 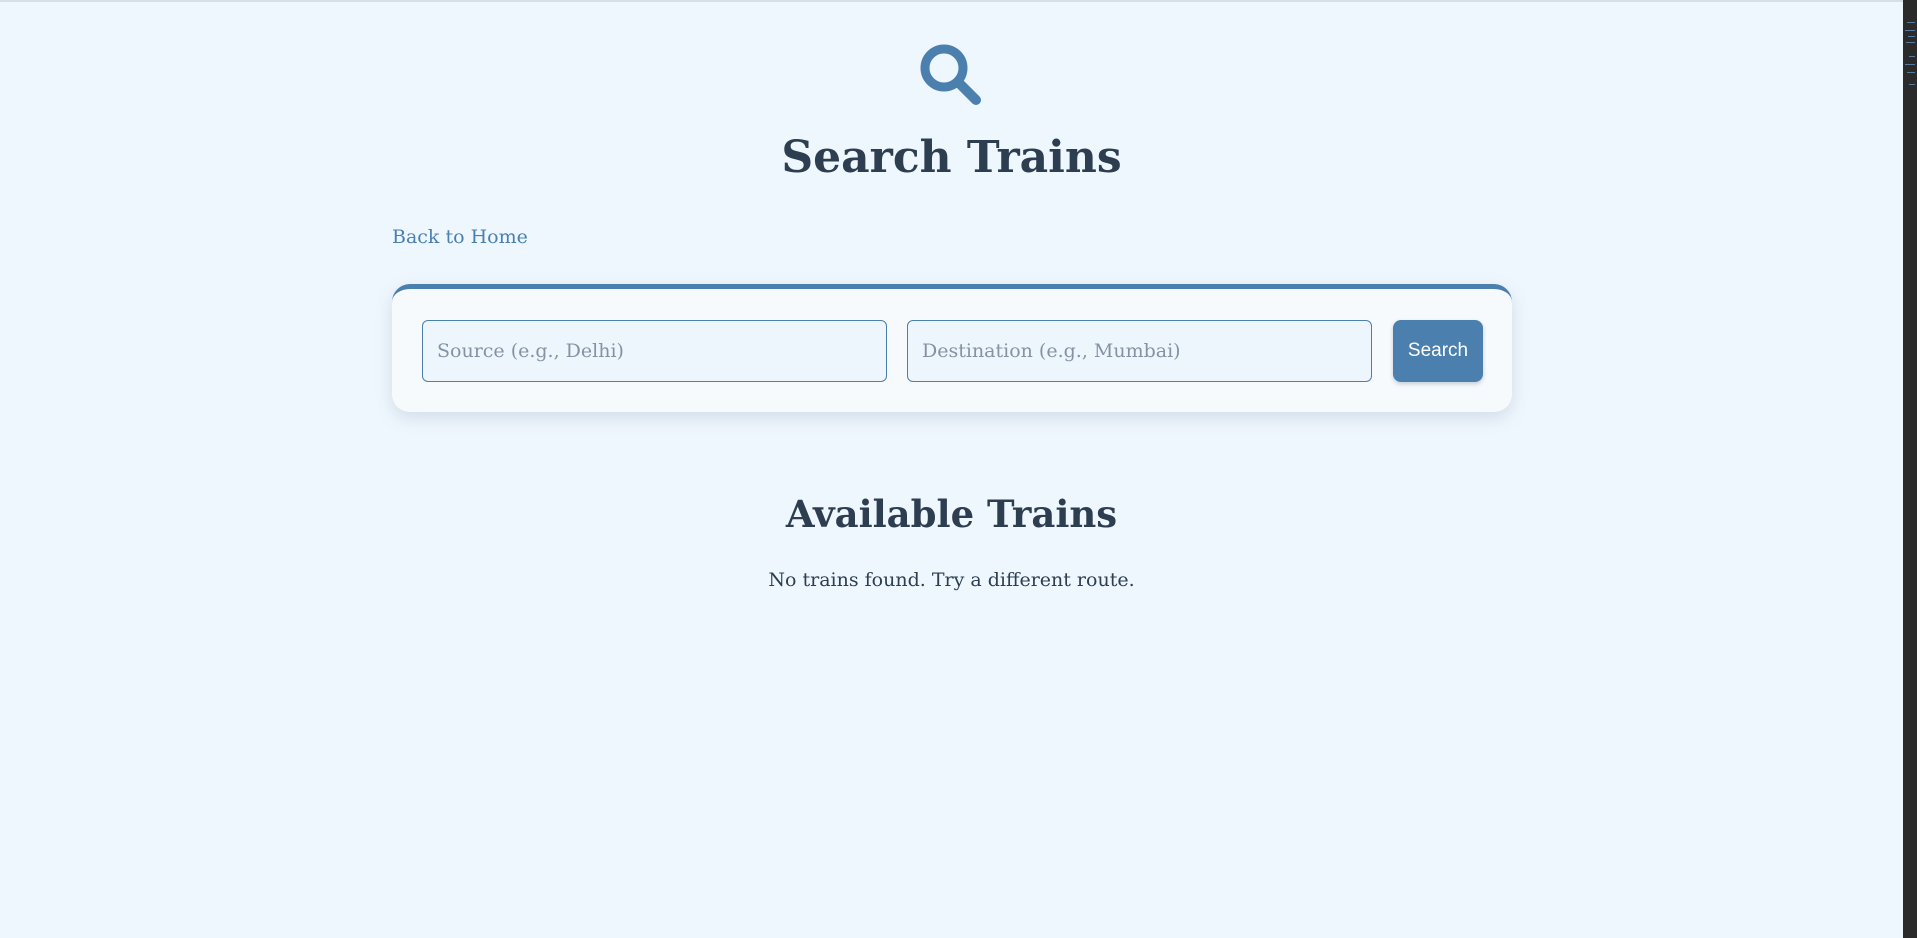 I want to click on page-title: Search Trains, so click(x=951, y=157).